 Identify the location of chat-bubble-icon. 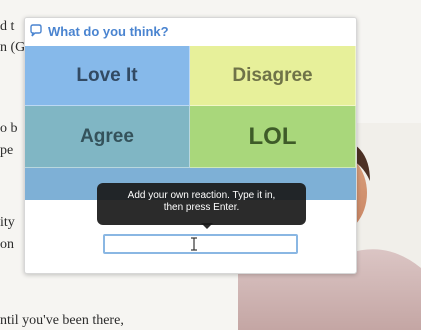
(36, 30).